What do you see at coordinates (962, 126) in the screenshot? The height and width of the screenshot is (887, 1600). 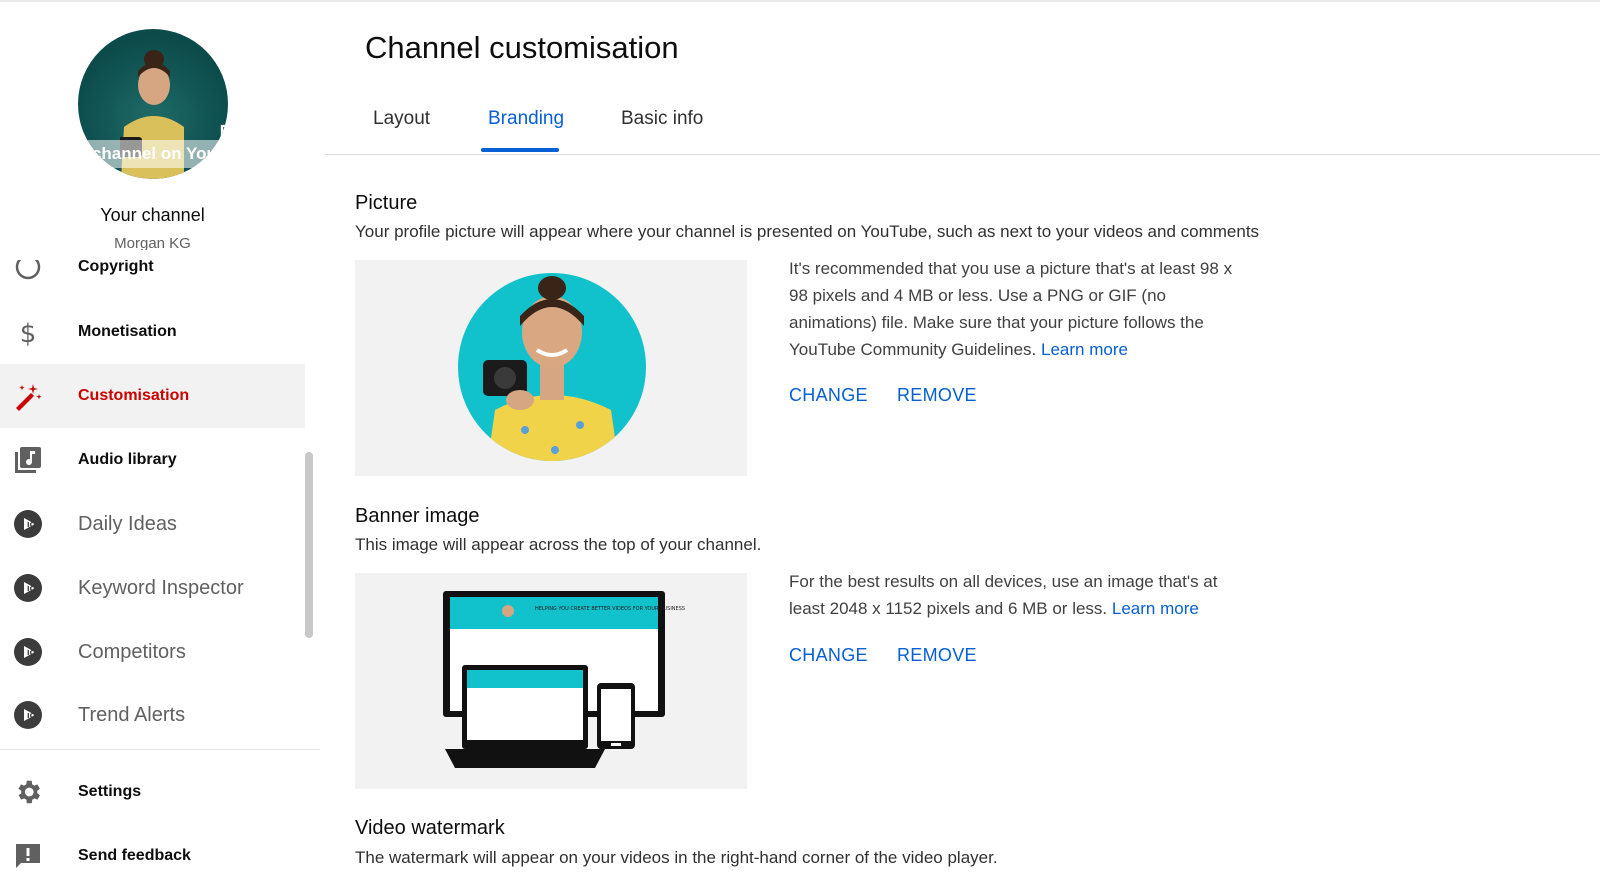 I see `tab-bar: Layout Branding Basic info` at bounding box center [962, 126].